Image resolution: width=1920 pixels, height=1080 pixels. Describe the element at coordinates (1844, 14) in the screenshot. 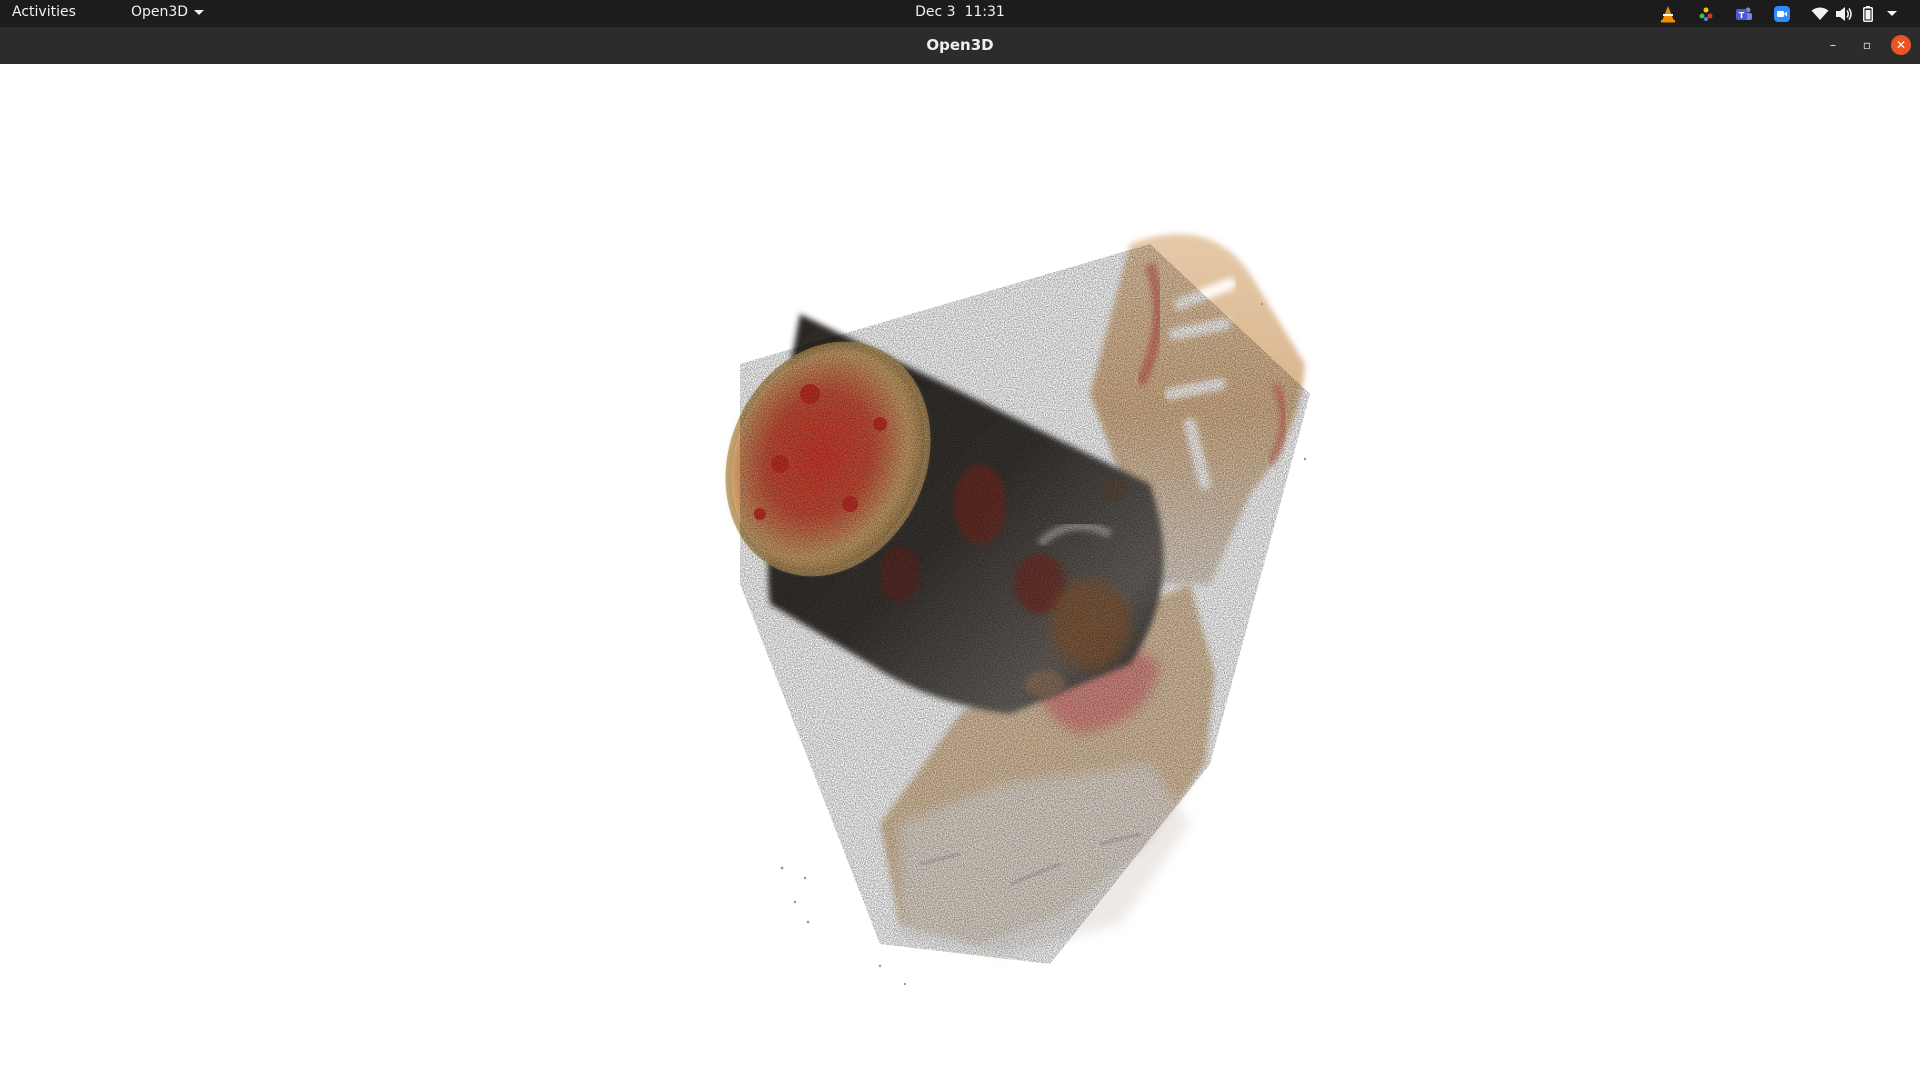

I see `volume-icon` at that location.